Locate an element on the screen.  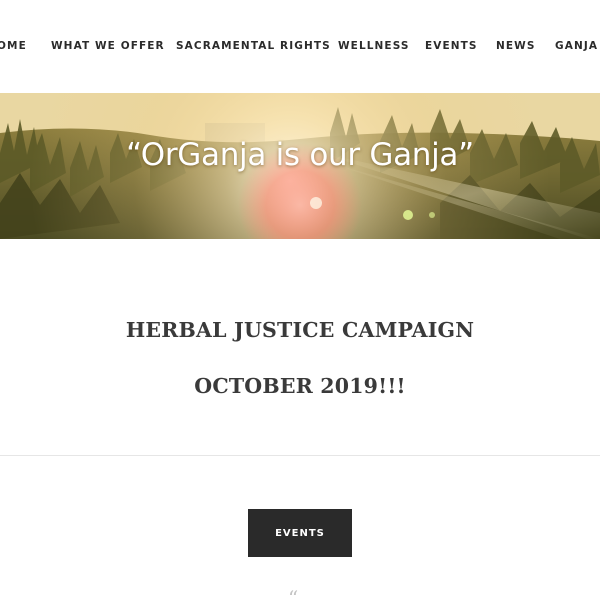
campaign-date: OCTOBER 2019!!! is located at coordinates (300, 386).